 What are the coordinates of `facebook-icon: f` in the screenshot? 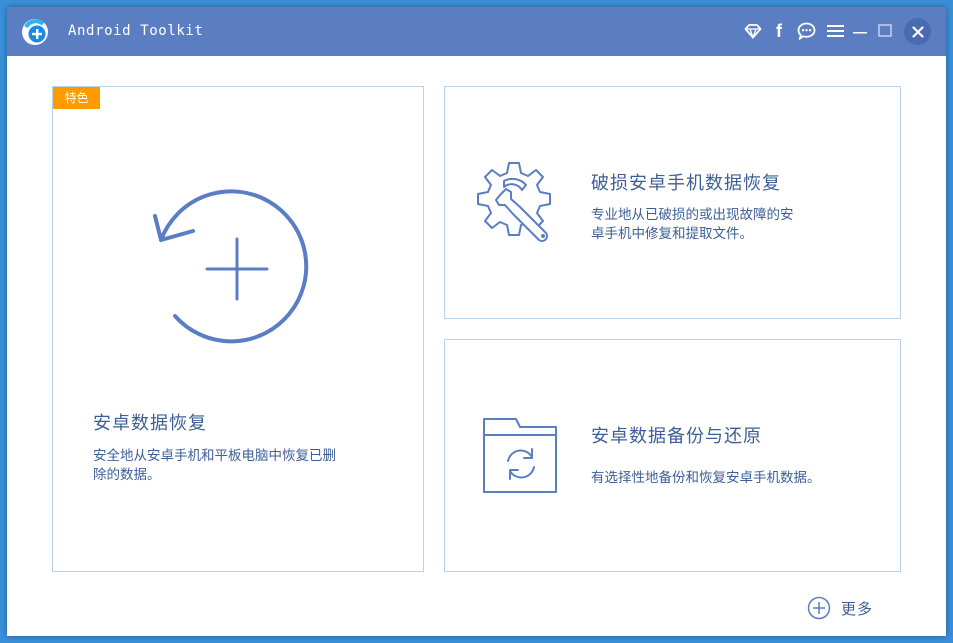 It's located at (779, 31).